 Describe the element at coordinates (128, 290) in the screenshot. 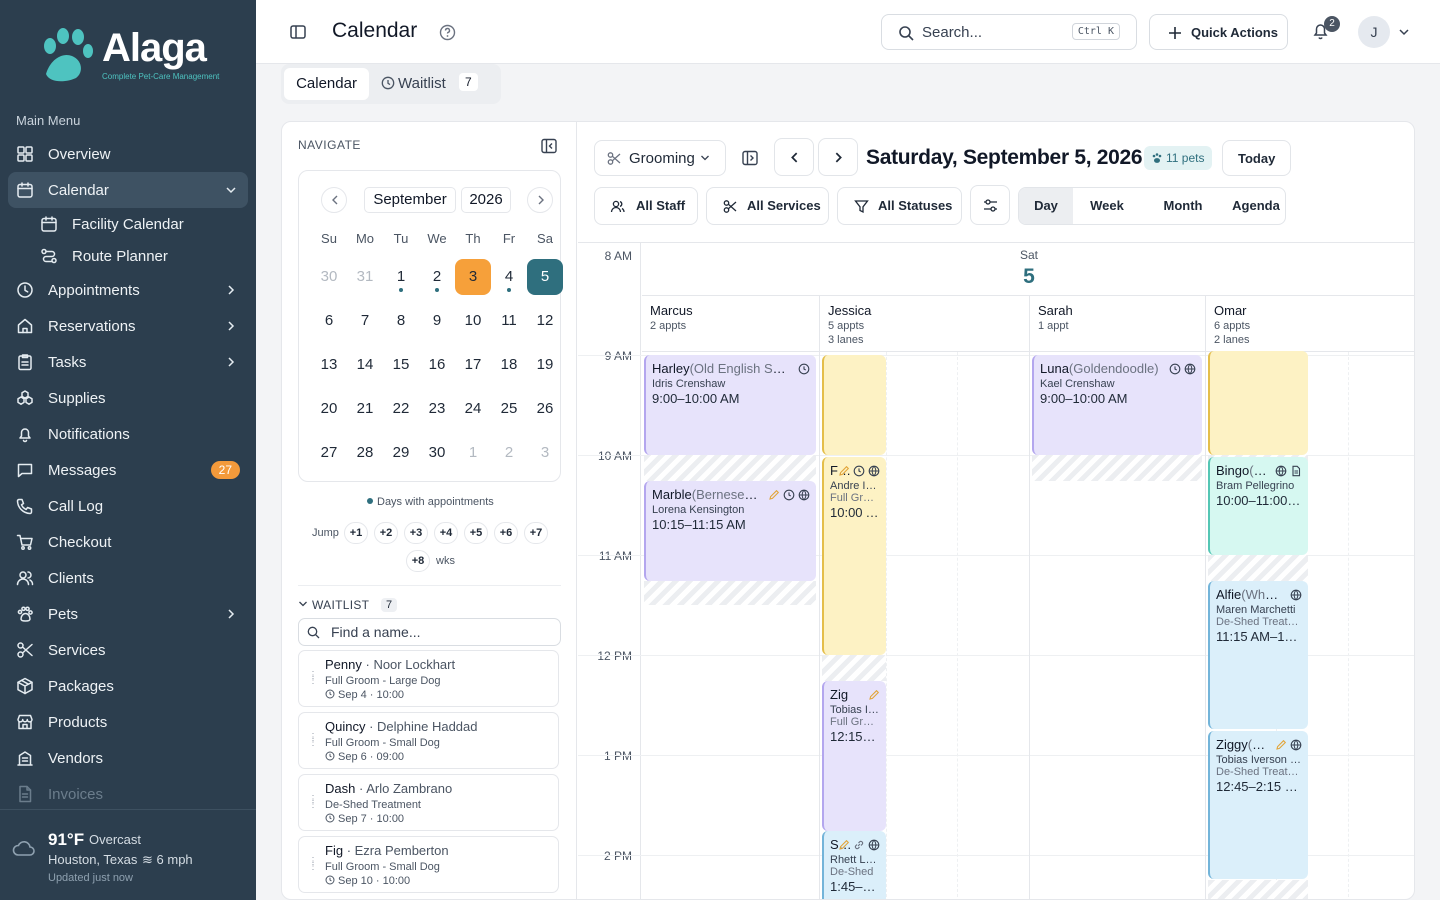

I see `sidebar-item-appointments: Appointments` at that location.